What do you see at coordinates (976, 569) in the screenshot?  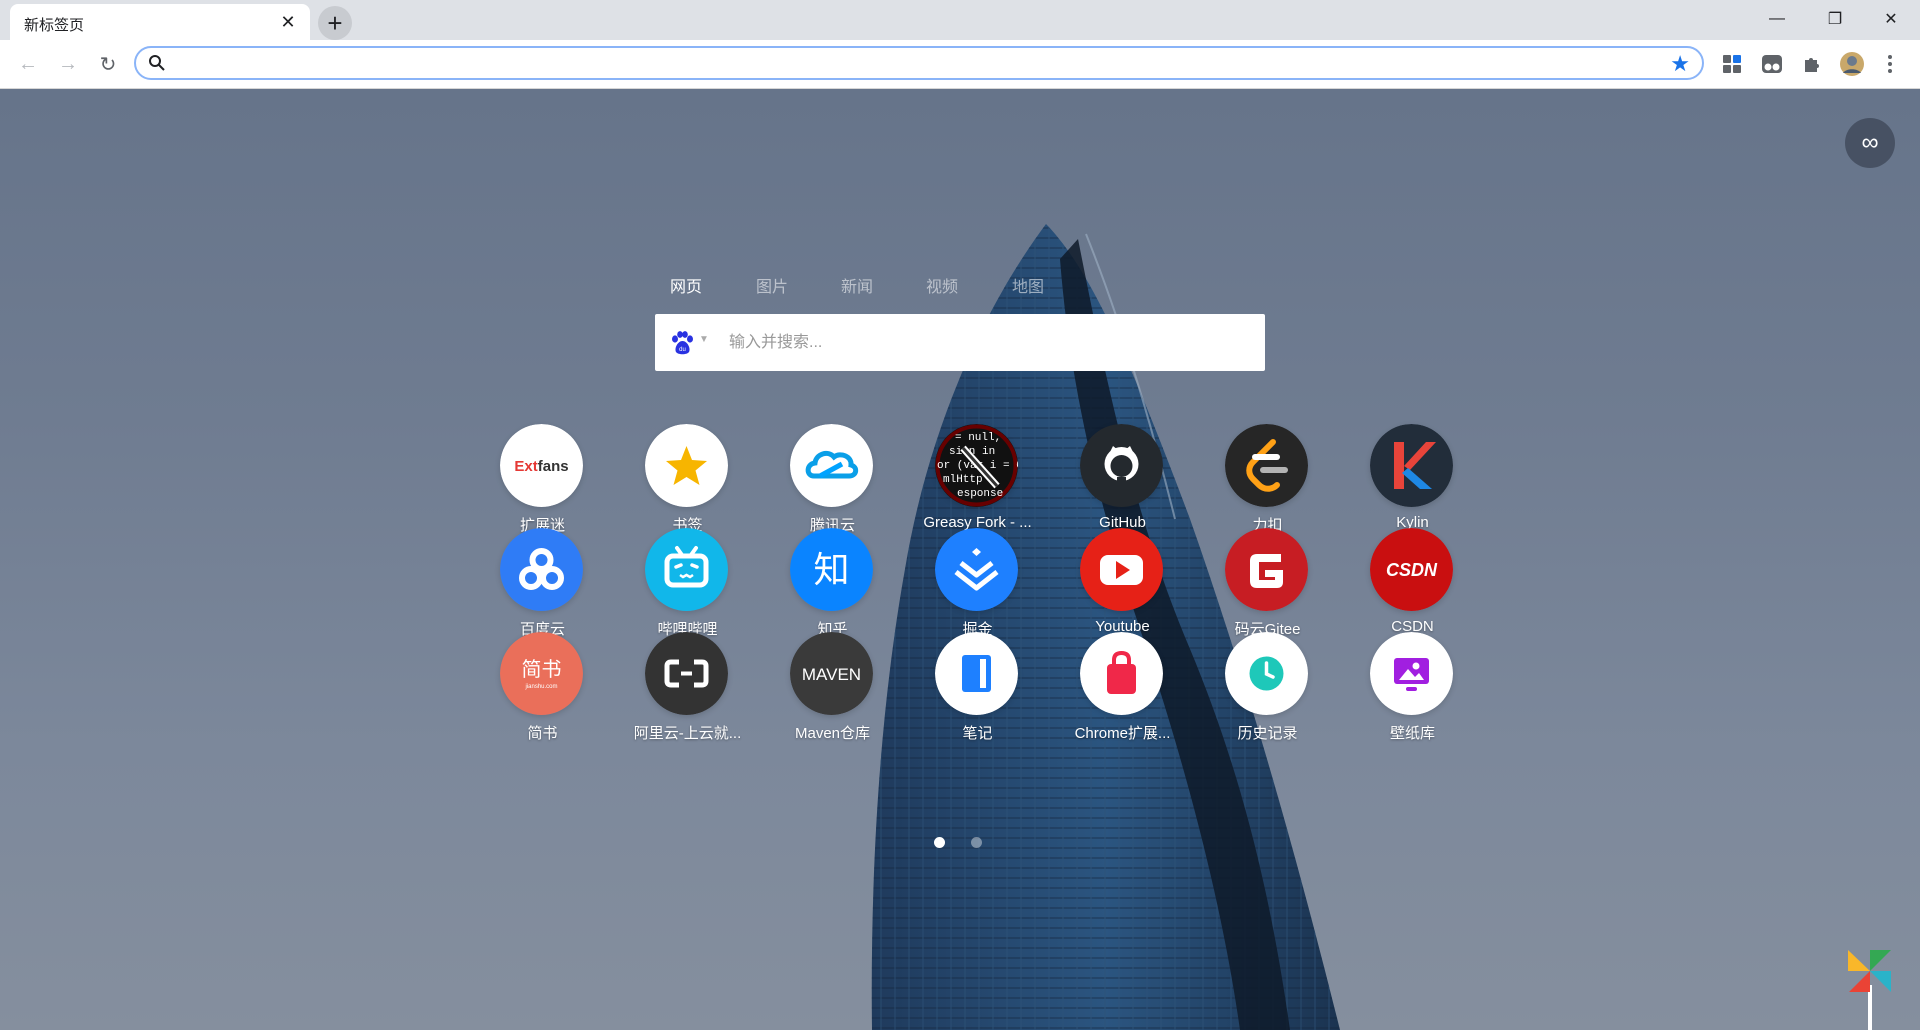 I see `juejin-logo` at bounding box center [976, 569].